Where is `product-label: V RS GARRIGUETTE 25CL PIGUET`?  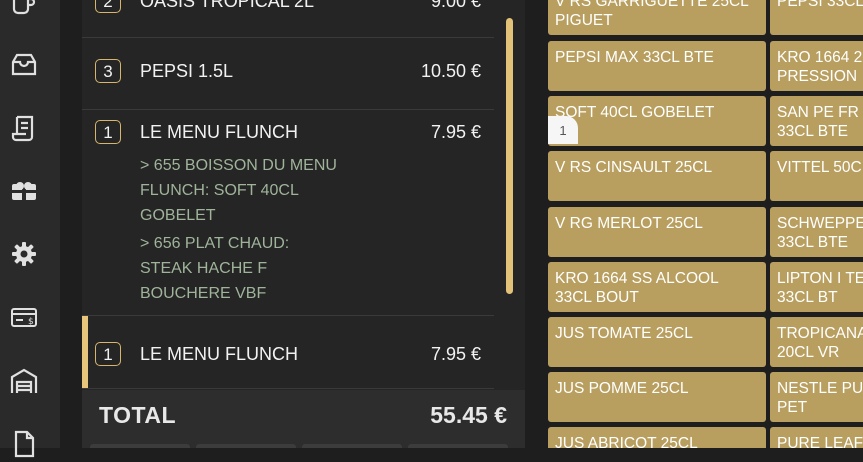
product-label: V RS GARRIGUETTE 25CL PIGUET is located at coordinates (652, 14).